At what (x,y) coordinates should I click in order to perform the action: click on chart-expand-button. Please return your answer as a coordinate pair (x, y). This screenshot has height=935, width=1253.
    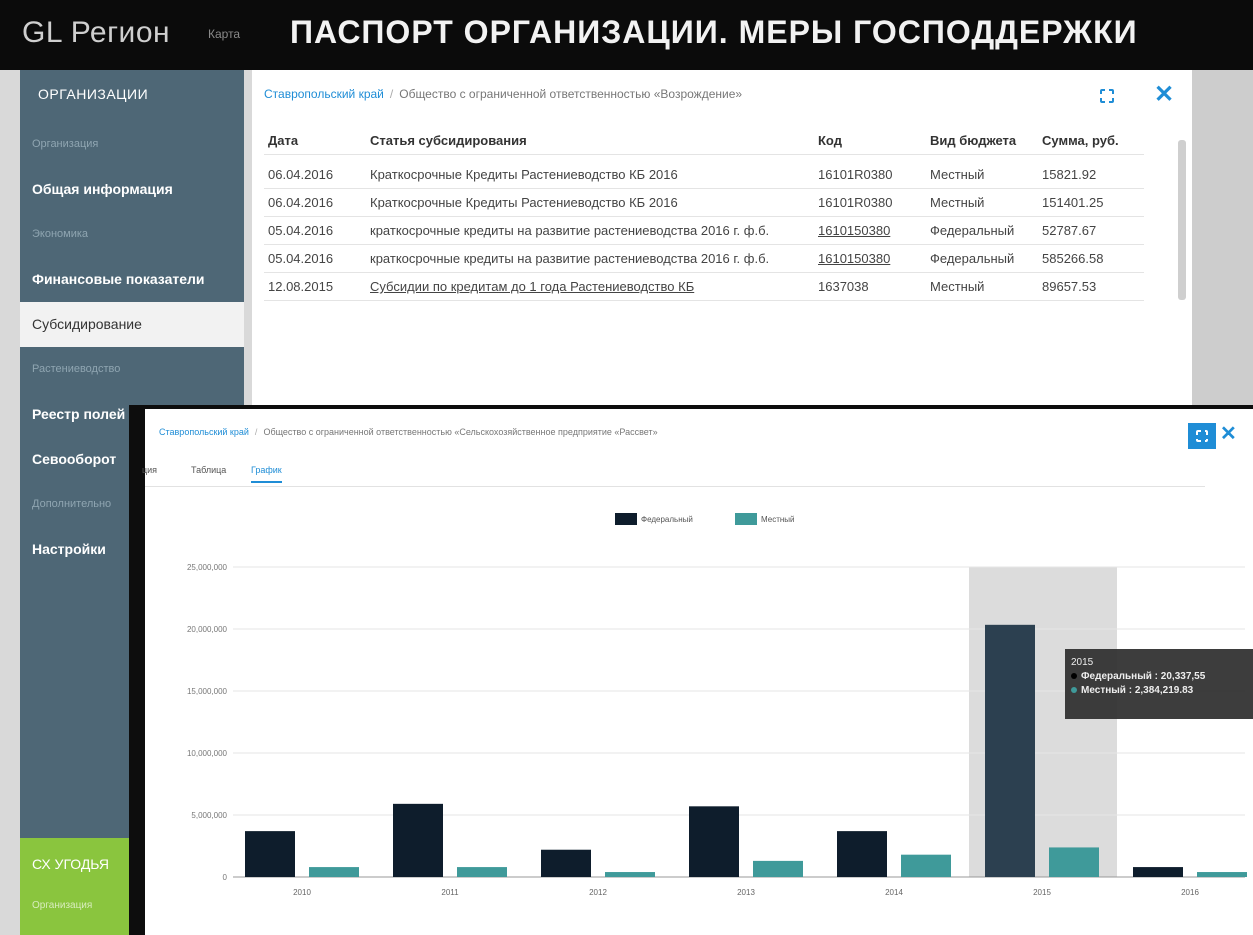
    Looking at the image, I should click on (1202, 436).